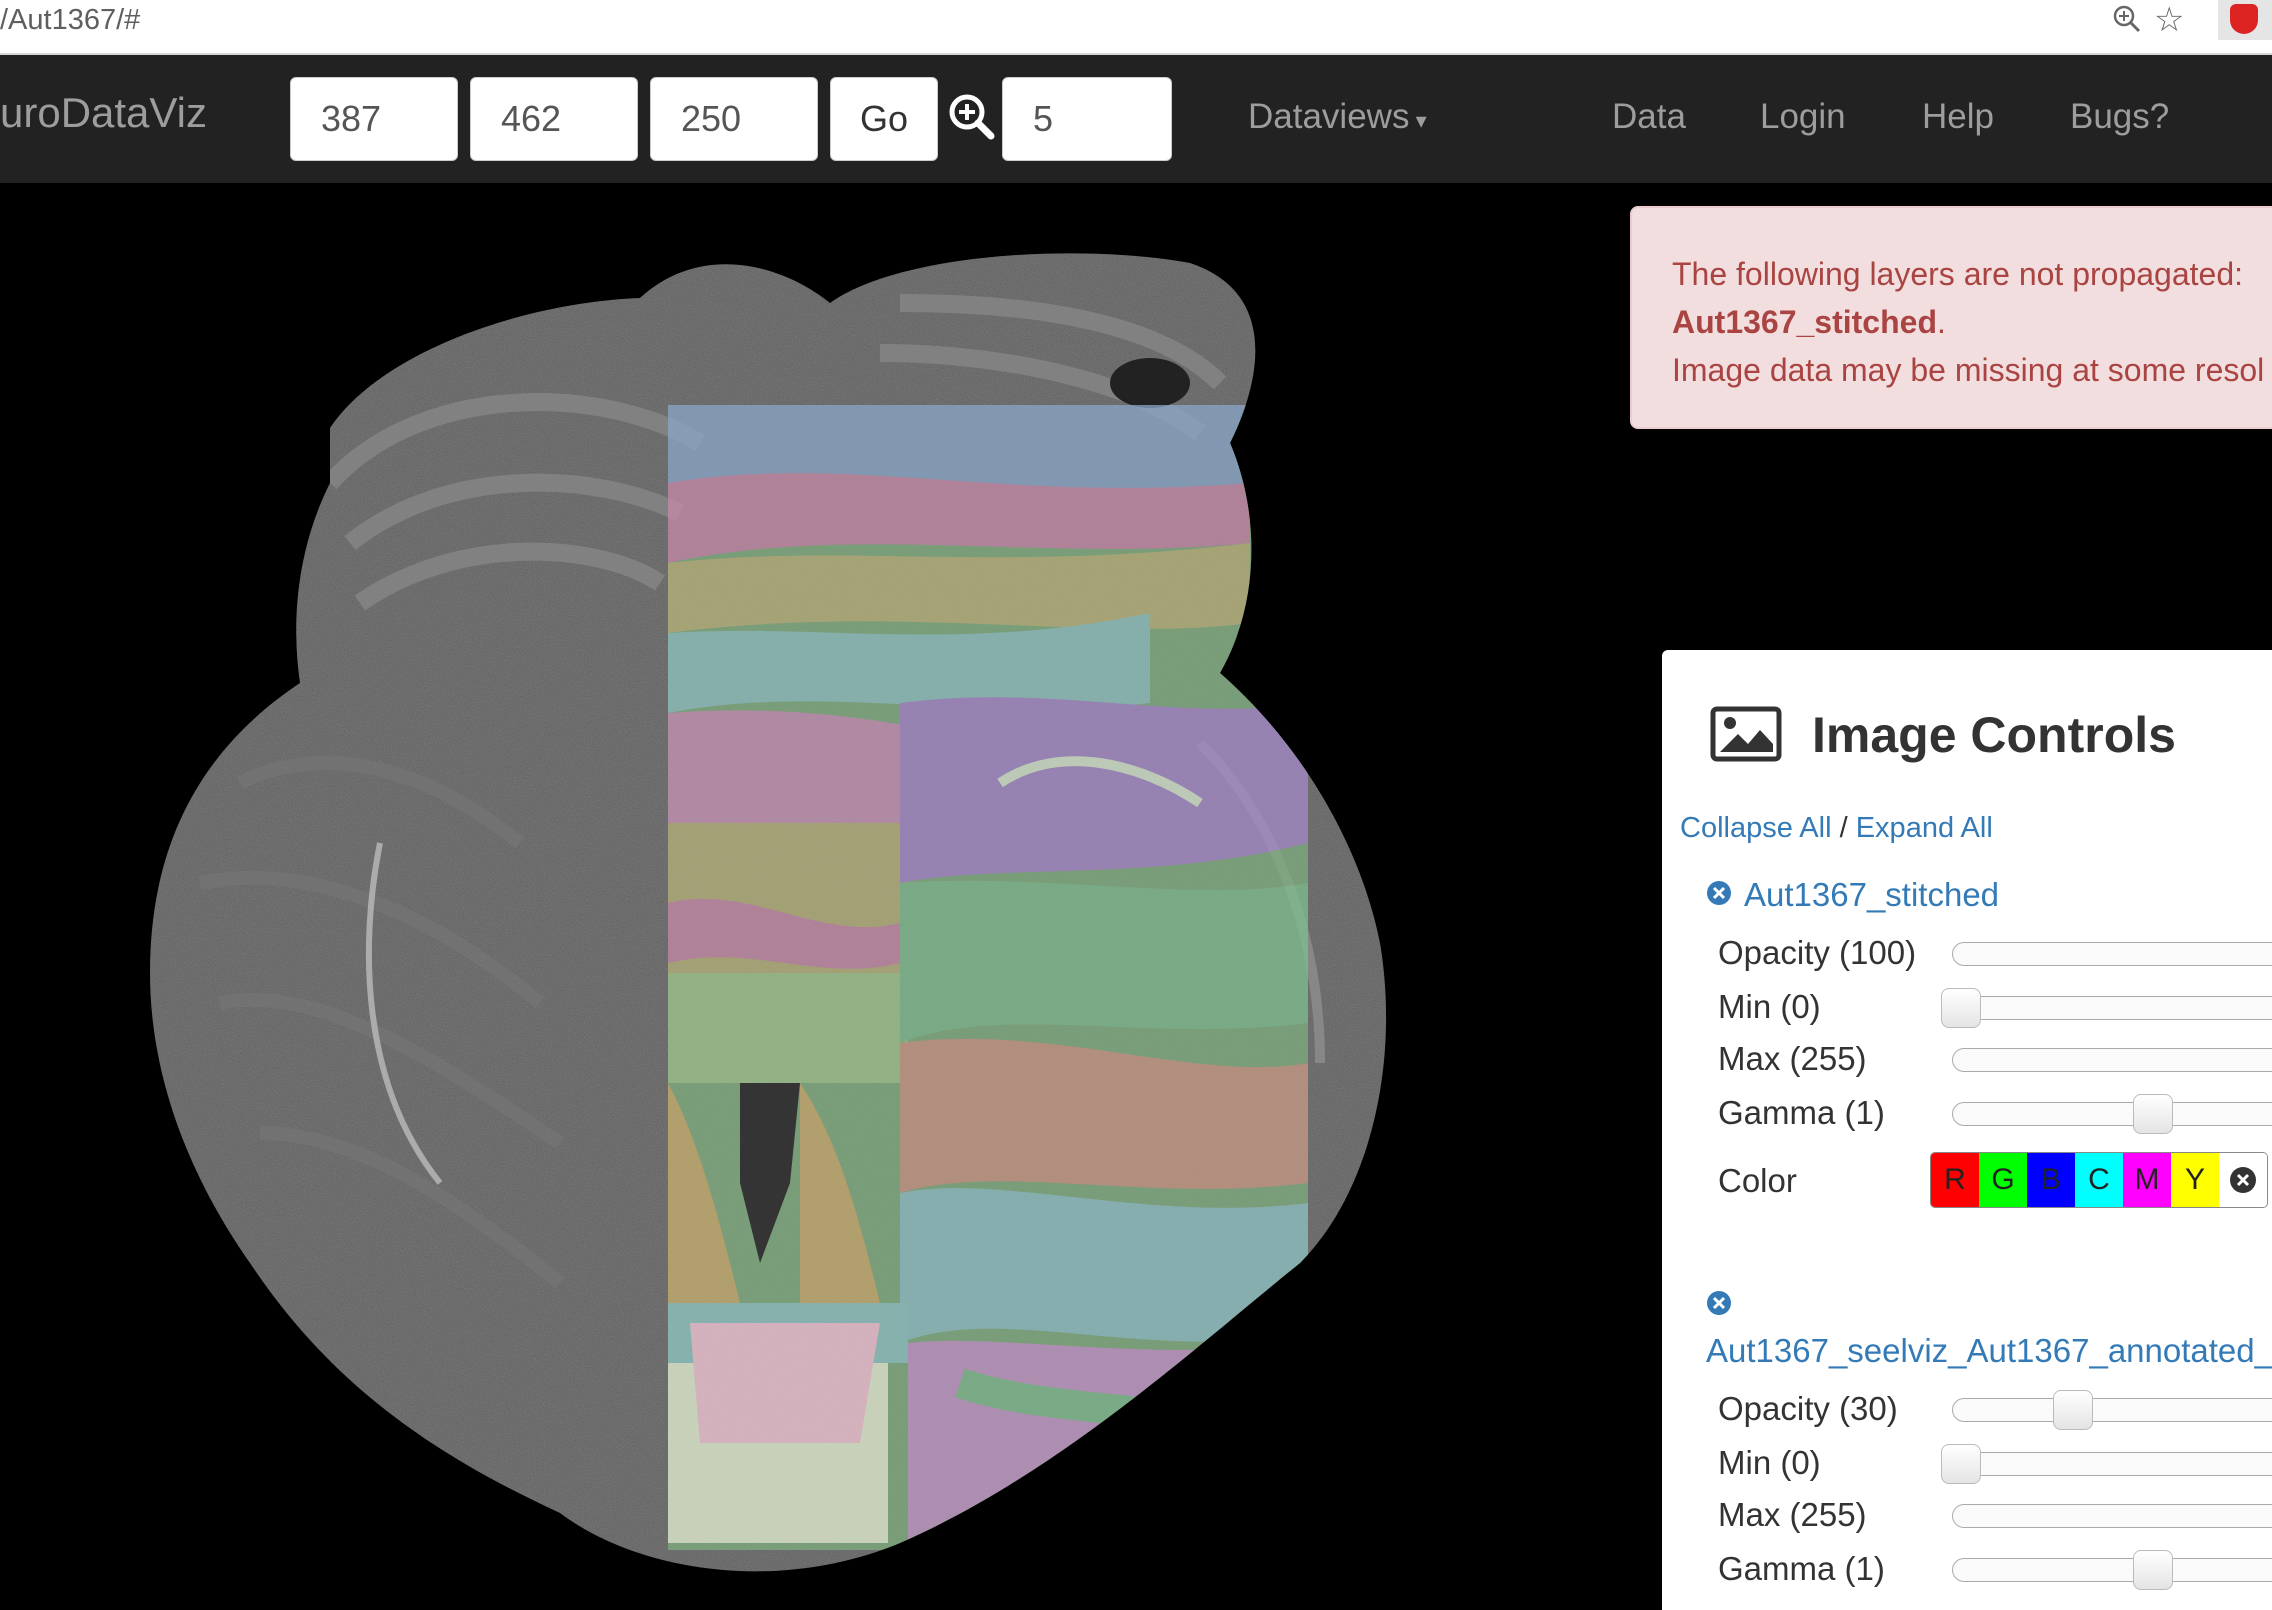  Describe the element at coordinates (1337, 117) in the screenshot. I see `dataviews-dropdown: Dataviews ▾` at that location.